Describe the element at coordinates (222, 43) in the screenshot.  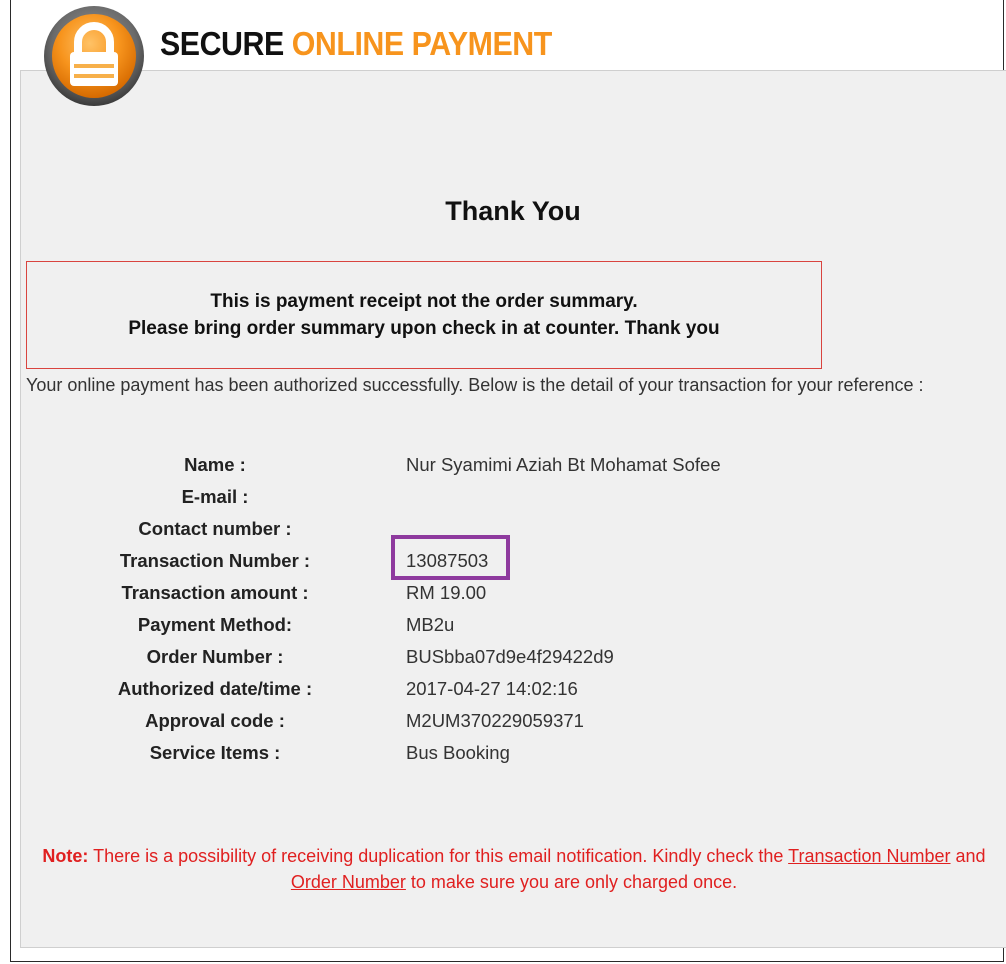
I see `header-title-word1: SECURE` at that location.